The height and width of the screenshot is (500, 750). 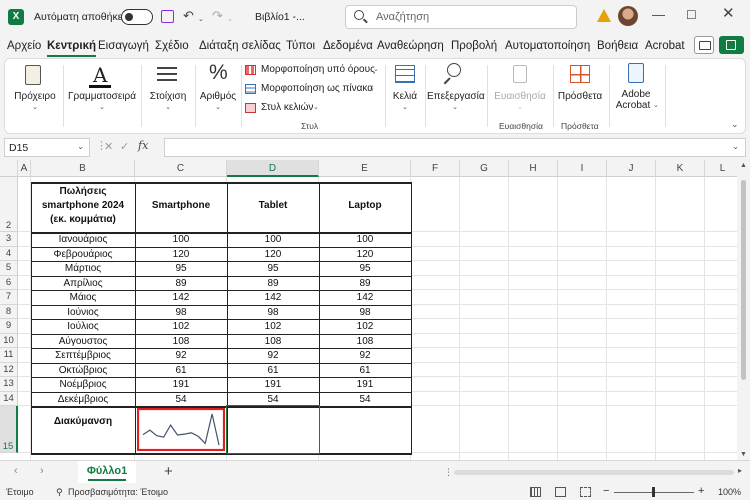 I want to click on minimize-icon: —, so click(x=658, y=15).